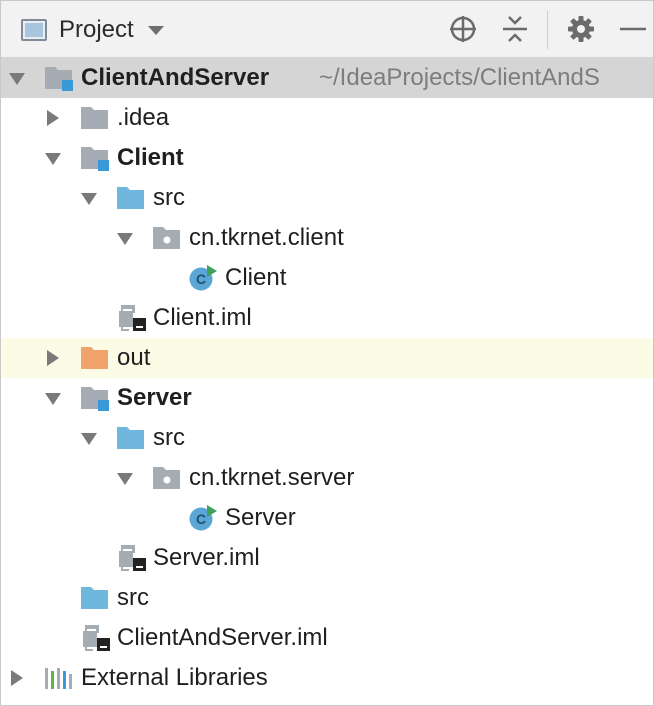 The height and width of the screenshot is (706, 654). What do you see at coordinates (169, 437) in the screenshot?
I see `tree-label-server-src: src` at bounding box center [169, 437].